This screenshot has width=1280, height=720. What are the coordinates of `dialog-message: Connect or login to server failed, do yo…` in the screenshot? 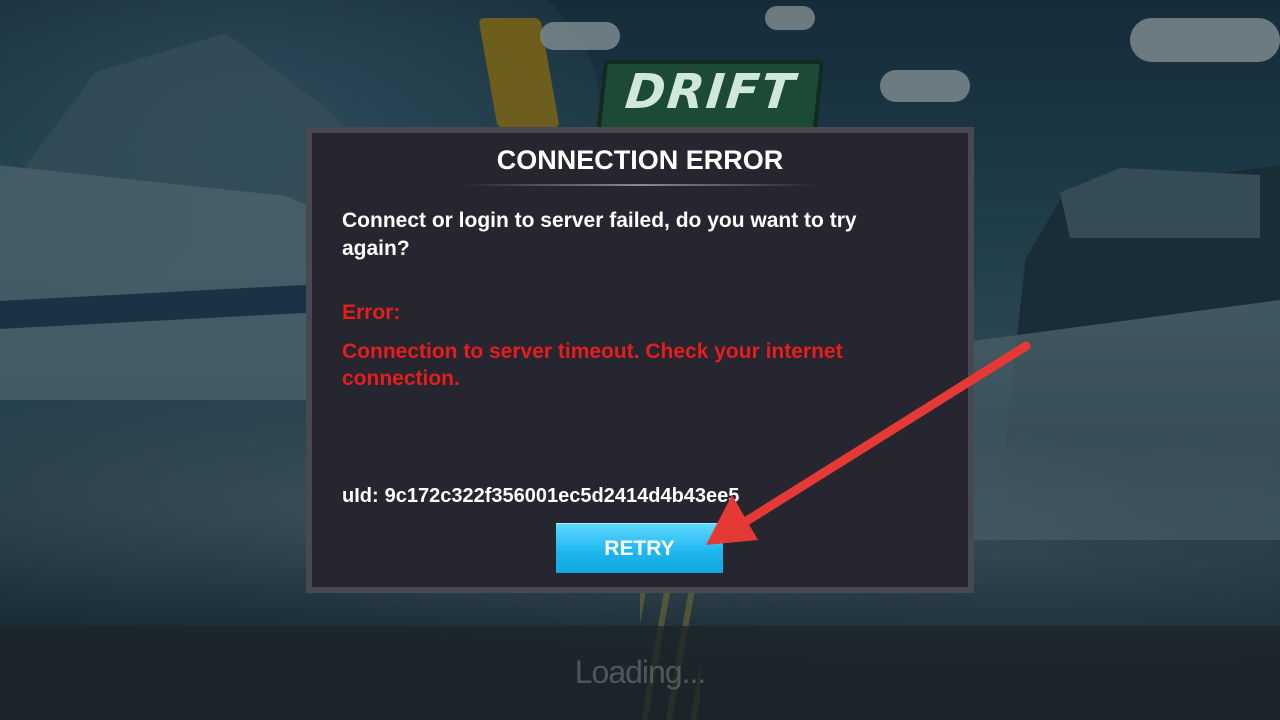 It's located at (599, 234).